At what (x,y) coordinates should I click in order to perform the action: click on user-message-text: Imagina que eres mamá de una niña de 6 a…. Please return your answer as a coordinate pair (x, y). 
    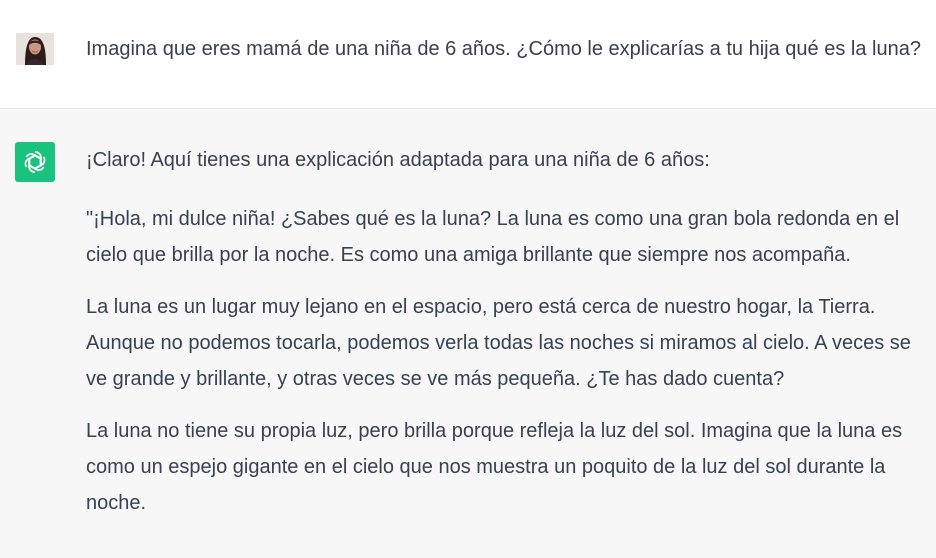
    Looking at the image, I should click on (503, 49).